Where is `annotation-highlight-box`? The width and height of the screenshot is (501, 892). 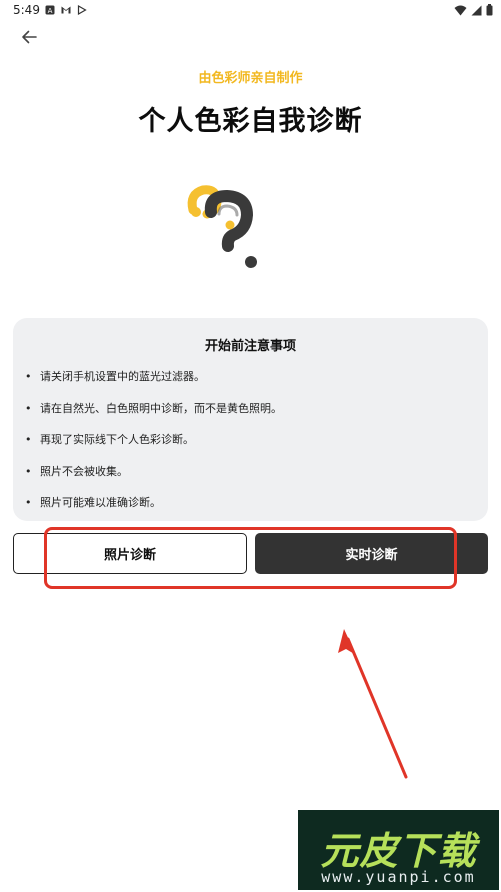 annotation-highlight-box is located at coordinates (250, 558).